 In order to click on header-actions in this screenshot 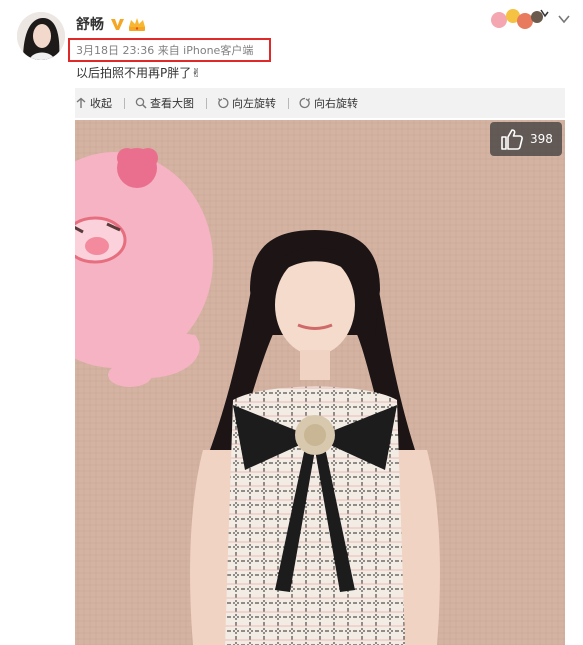, I will do `click(530, 19)`.